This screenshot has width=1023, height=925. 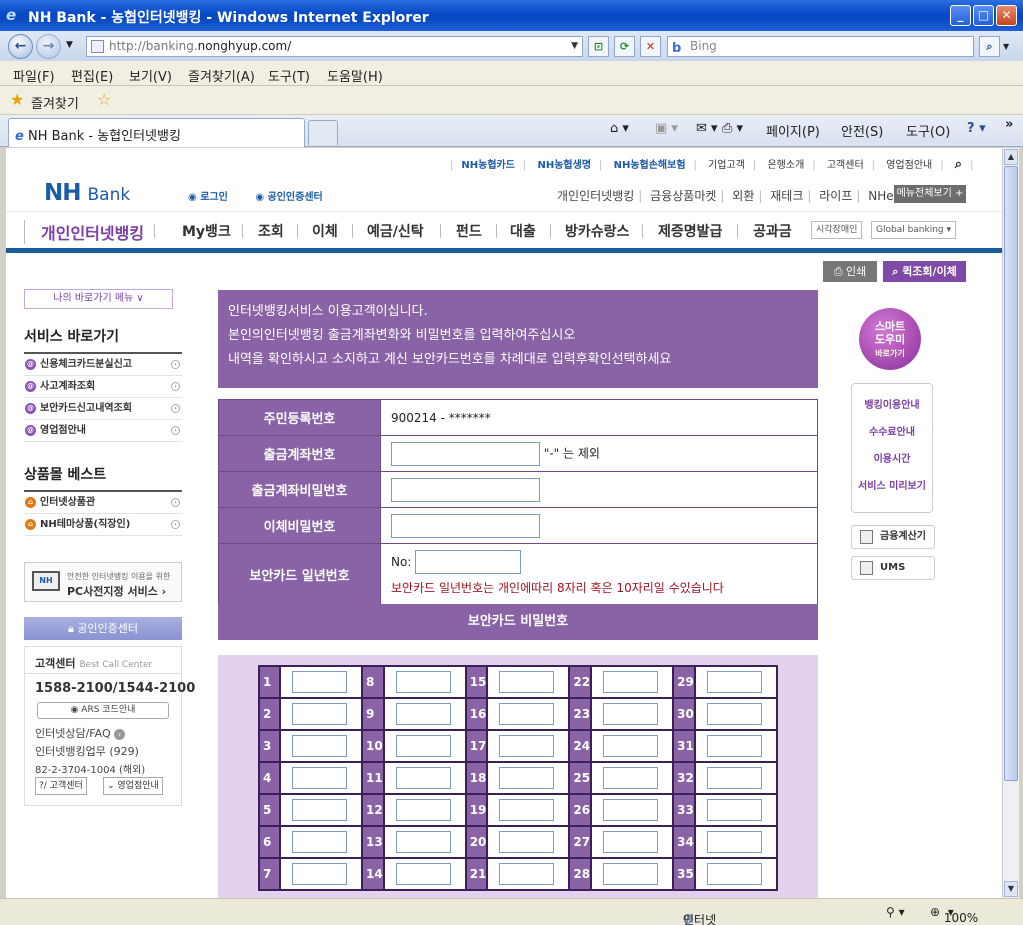 I want to click on branch-button: ⌄ 영업점안내, so click(x=133, y=786).